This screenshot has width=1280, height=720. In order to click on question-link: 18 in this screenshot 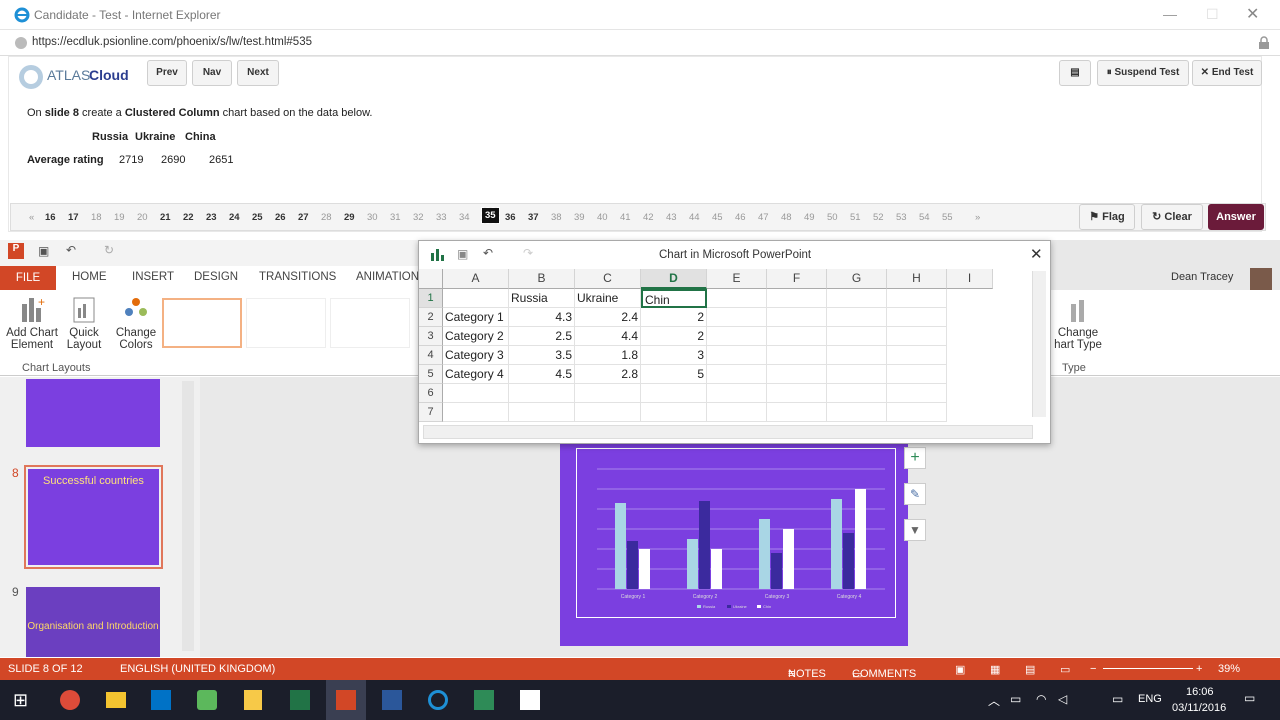, I will do `click(96, 217)`.